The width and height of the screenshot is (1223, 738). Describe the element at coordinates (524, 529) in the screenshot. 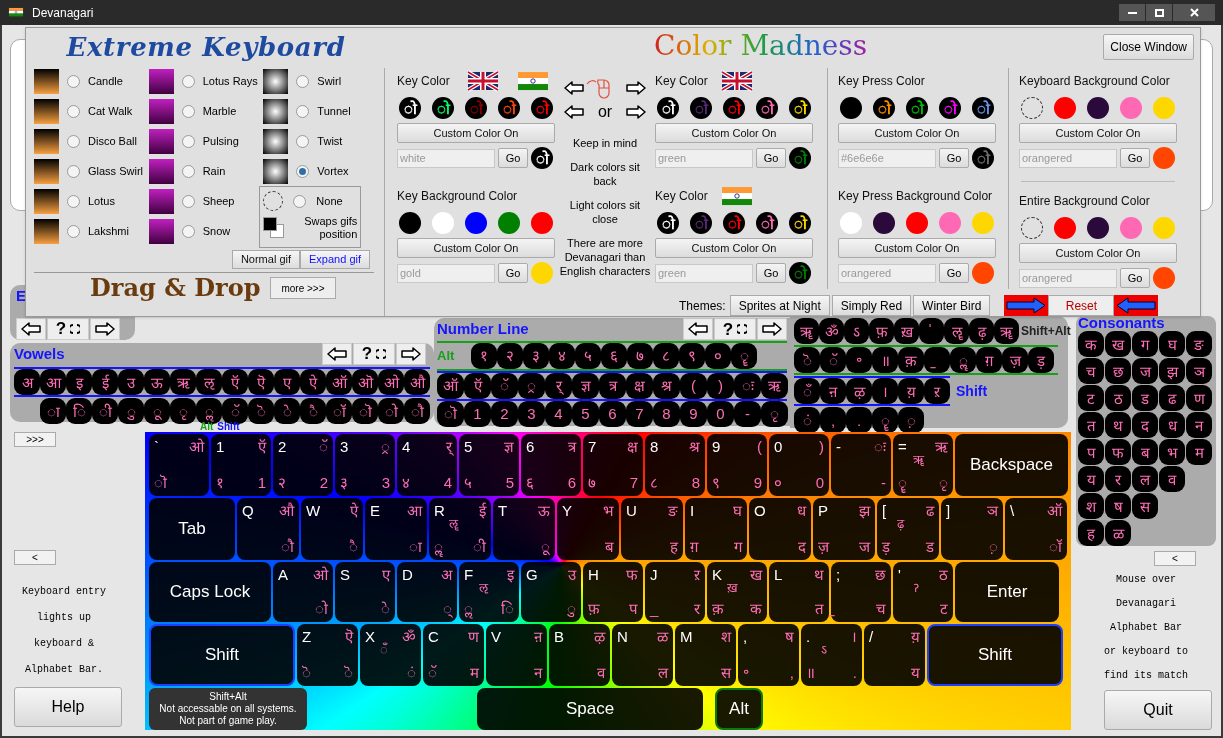

I see `keyboard-key: T ऊ ू` at that location.